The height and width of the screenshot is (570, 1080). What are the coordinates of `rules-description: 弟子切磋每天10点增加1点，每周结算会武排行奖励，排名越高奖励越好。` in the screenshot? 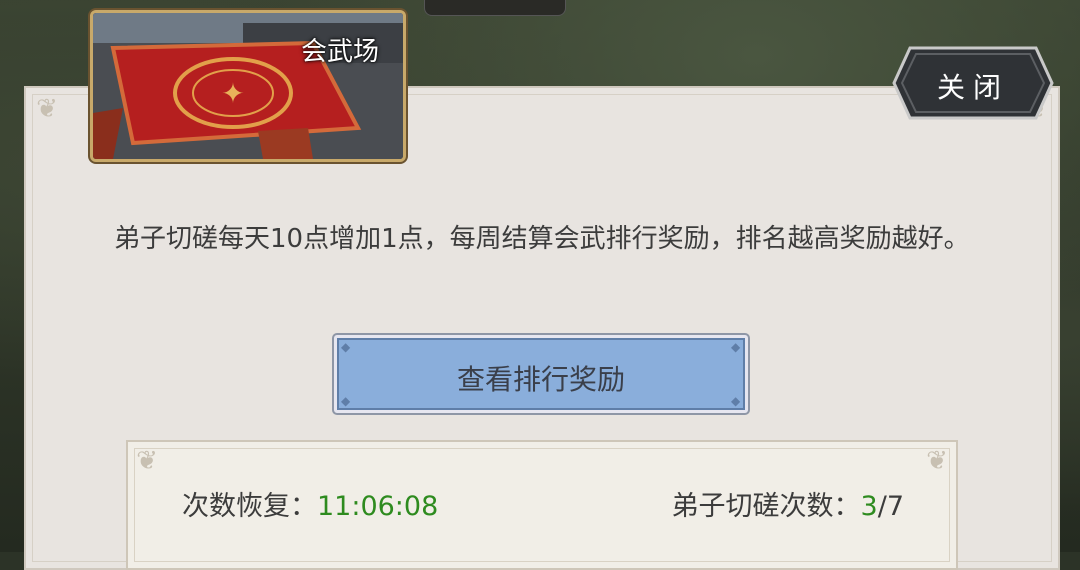 It's located at (542, 239).